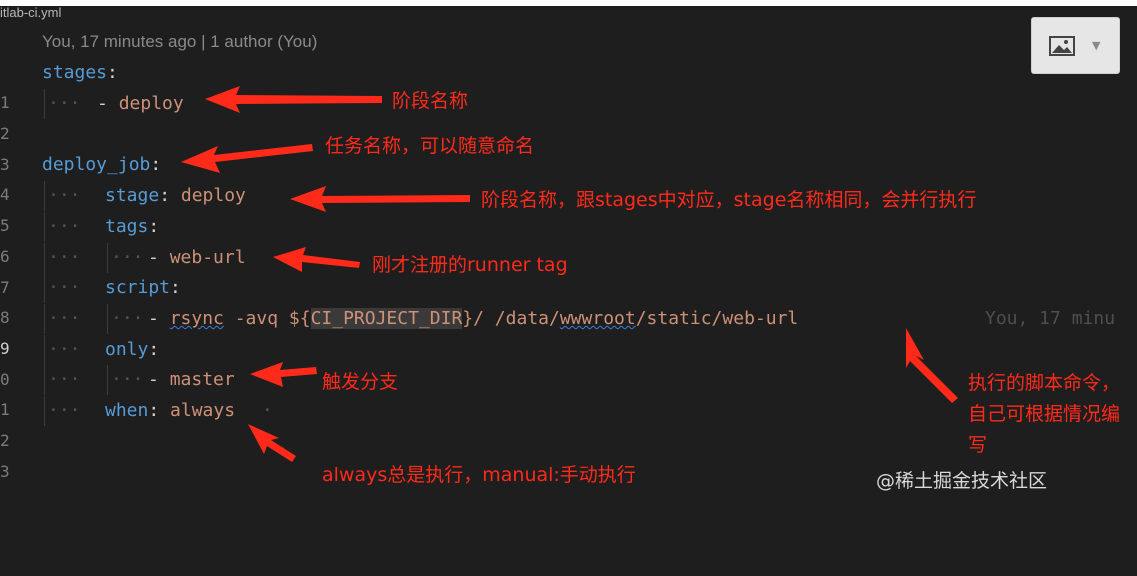 This screenshot has width=1137, height=576. What do you see at coordinates (430, 146) in the screenshot?
I see `annotation-job-name: 任务名称，可以随意命名` at bounding box center [430, 146].